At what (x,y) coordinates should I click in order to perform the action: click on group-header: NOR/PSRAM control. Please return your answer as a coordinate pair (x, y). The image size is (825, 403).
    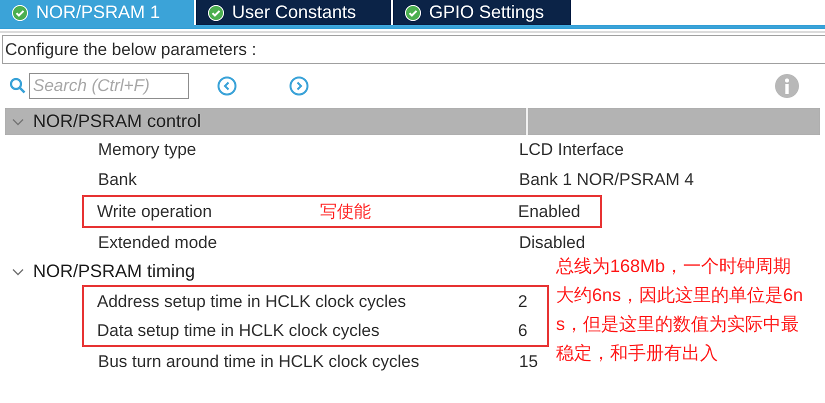
    Looking at the image, I should click on (412, 121).